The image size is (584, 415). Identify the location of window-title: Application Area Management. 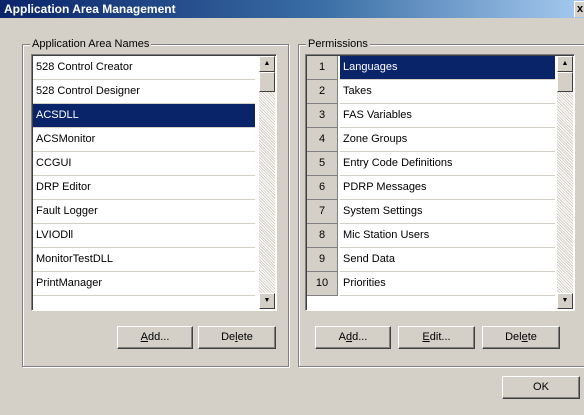
(90, 9).